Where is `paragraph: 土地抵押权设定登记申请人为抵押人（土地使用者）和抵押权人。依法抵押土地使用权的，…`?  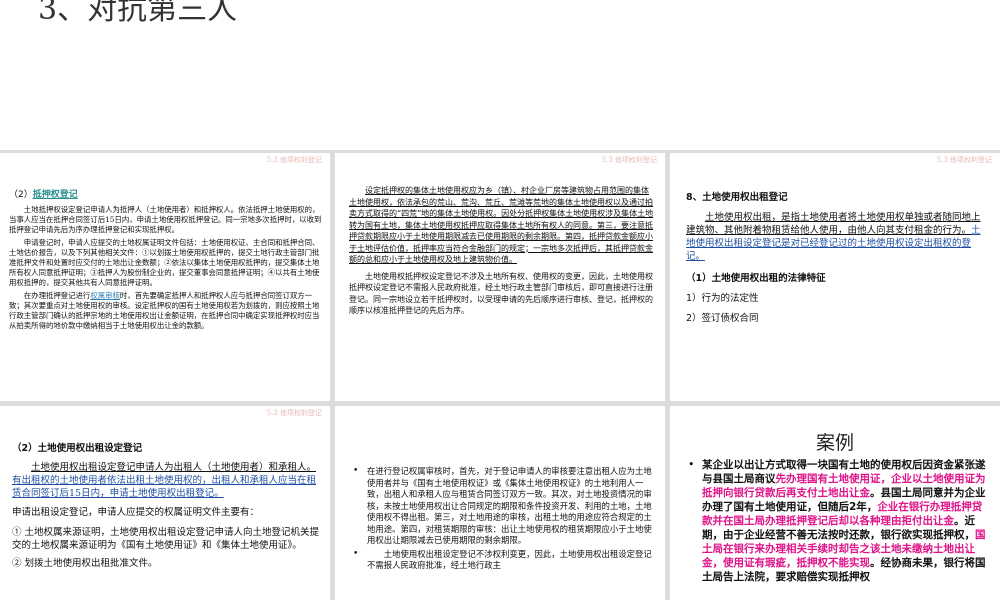 paragraph: 土地抵押权设定登记申请人为抵押人（土地使用者）和抵押权人。依法抵押土地使用权的，… is located at coordinates (165, 219).